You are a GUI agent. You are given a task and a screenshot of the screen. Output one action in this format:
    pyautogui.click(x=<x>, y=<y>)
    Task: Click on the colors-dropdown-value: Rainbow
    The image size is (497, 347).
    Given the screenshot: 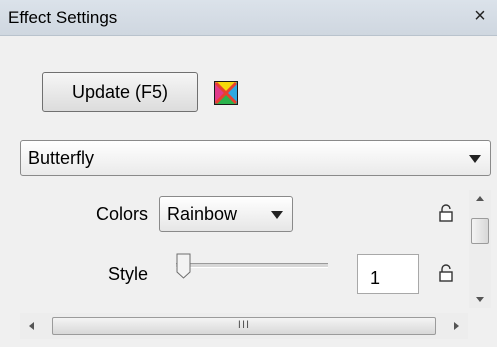 What is the action you would take?
    pyautogui.click(x=202, y=214)
    